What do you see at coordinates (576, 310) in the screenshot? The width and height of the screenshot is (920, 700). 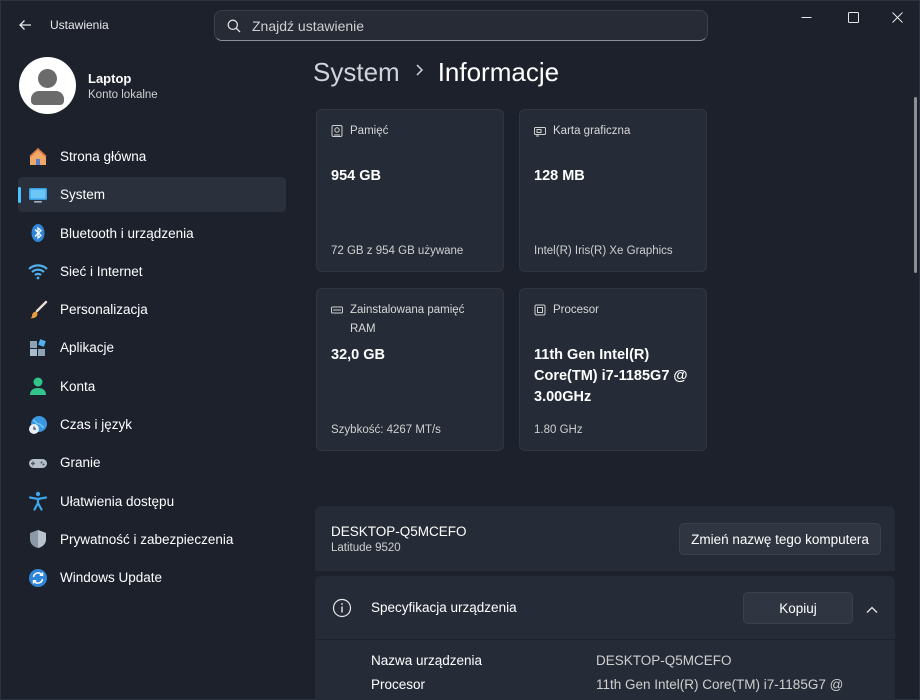 I see `card-title: Procesor` at bounding box center [576, 310].